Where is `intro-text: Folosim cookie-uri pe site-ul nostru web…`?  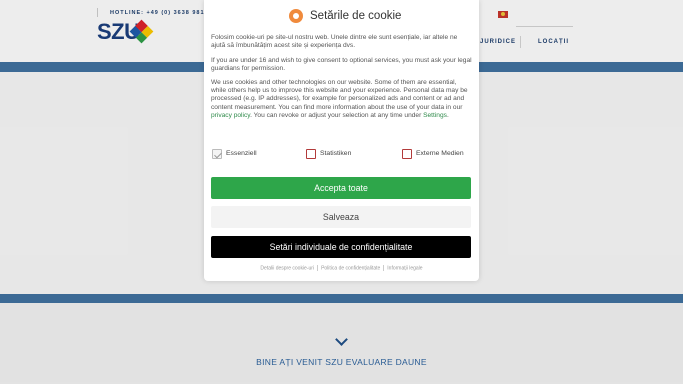
intro-text: Folosim cookie-uri pe site-ul nostru web… is located at coordinates (334, 42).